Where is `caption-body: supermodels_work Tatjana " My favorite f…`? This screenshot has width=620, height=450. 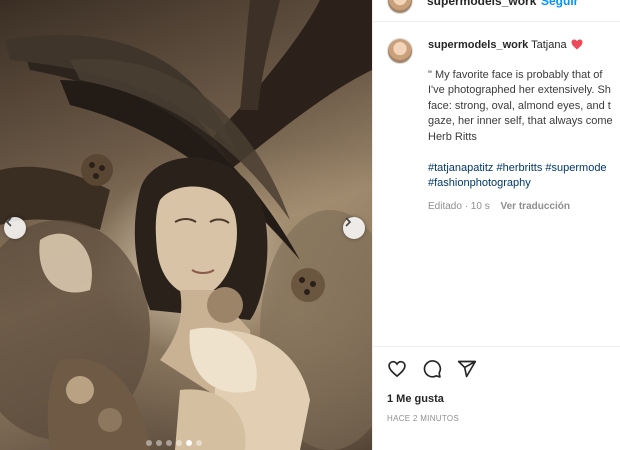
caption-body: supermodels_work Tatjana " My favorite f… is located at coordinates (524, 126).